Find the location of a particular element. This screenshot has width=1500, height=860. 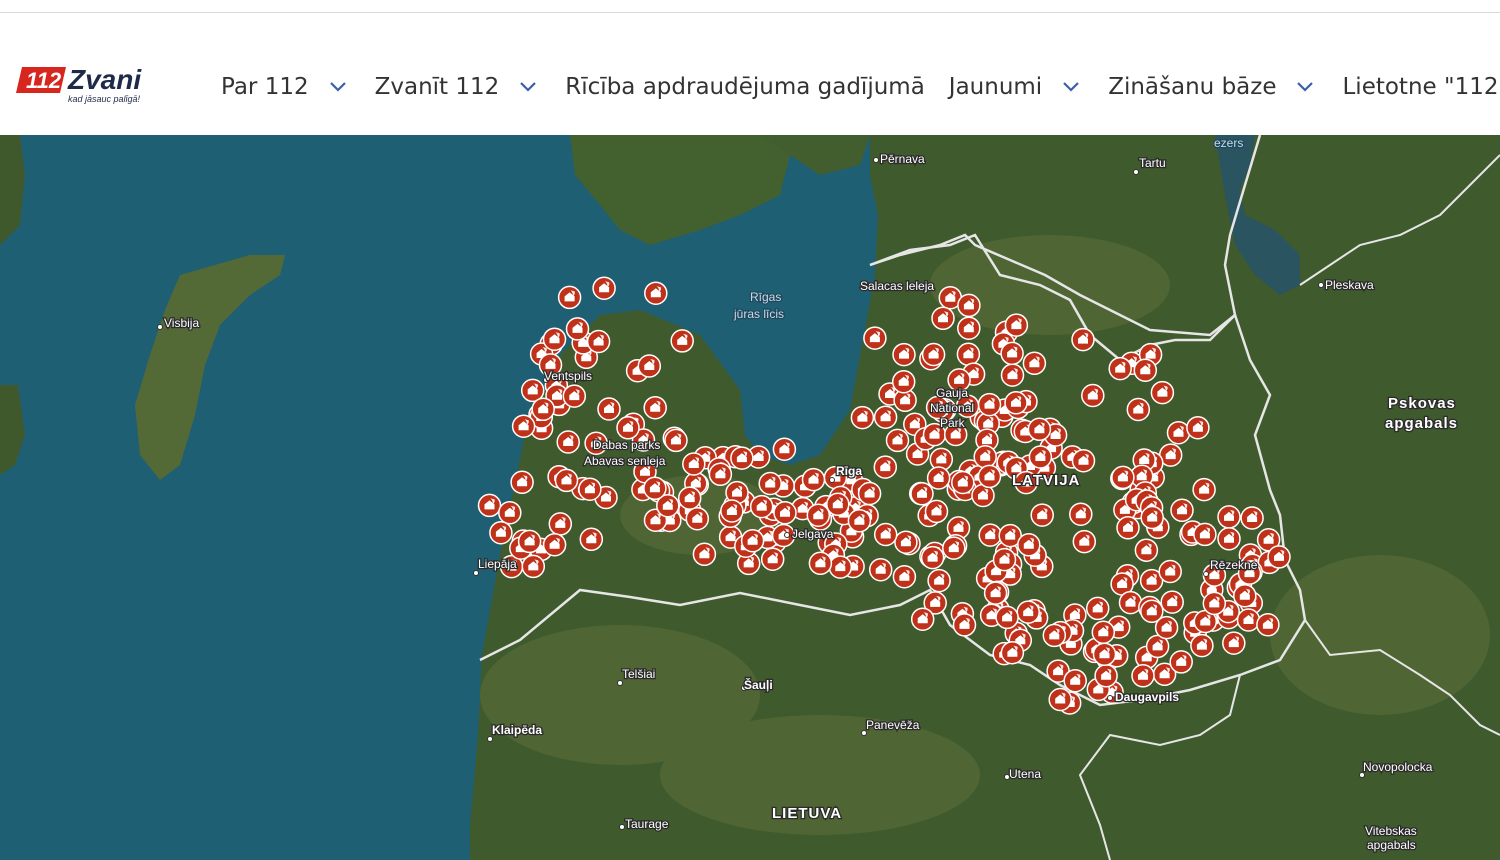

nav-item-5: Lietotne "112 L is located at coordinates (1421, 87).